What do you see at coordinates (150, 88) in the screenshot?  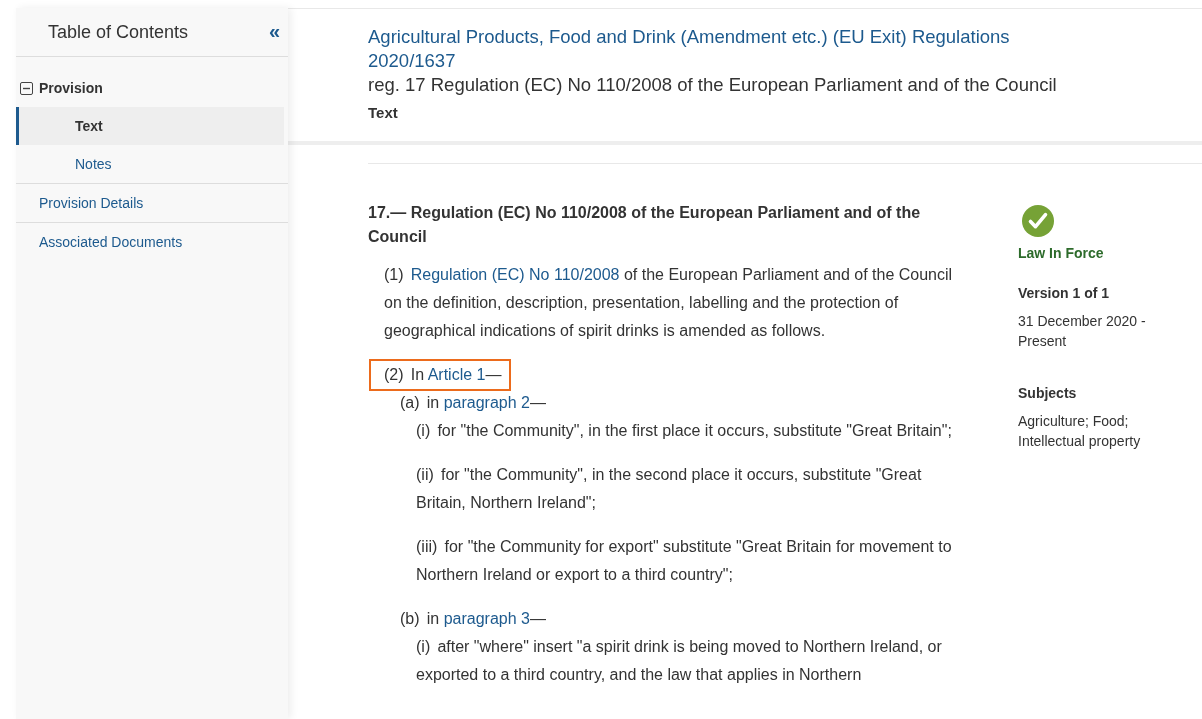 I see `sidebar-item: Provision` at bounding box center [150, 88].